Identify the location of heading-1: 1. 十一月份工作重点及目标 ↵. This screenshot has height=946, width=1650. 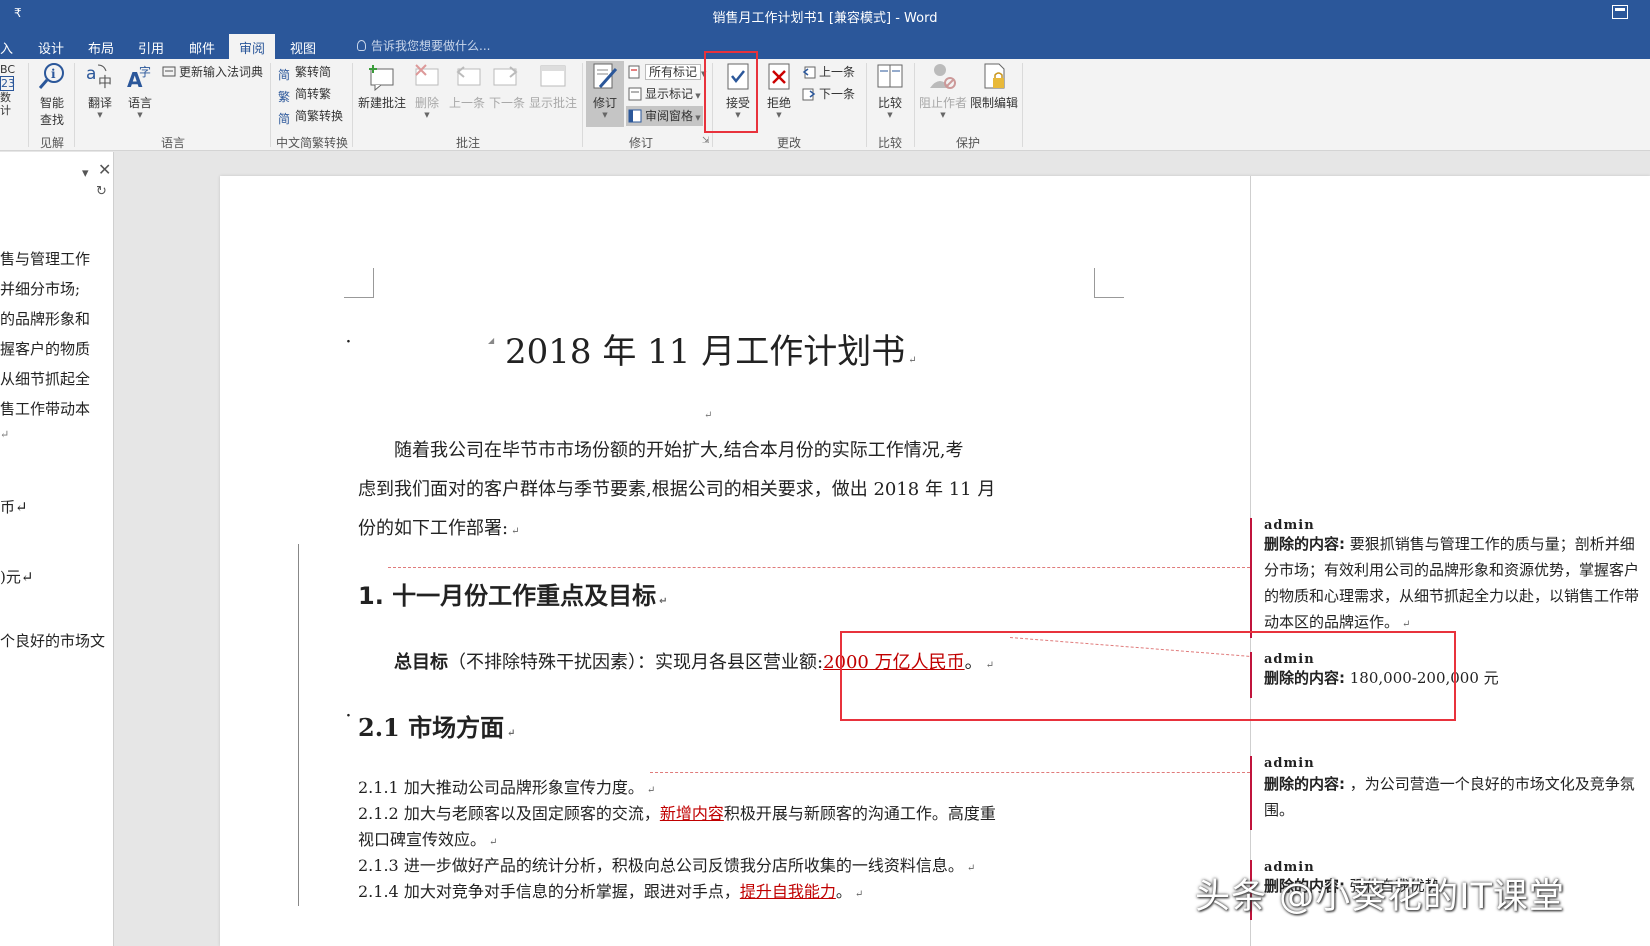
(513, 593).